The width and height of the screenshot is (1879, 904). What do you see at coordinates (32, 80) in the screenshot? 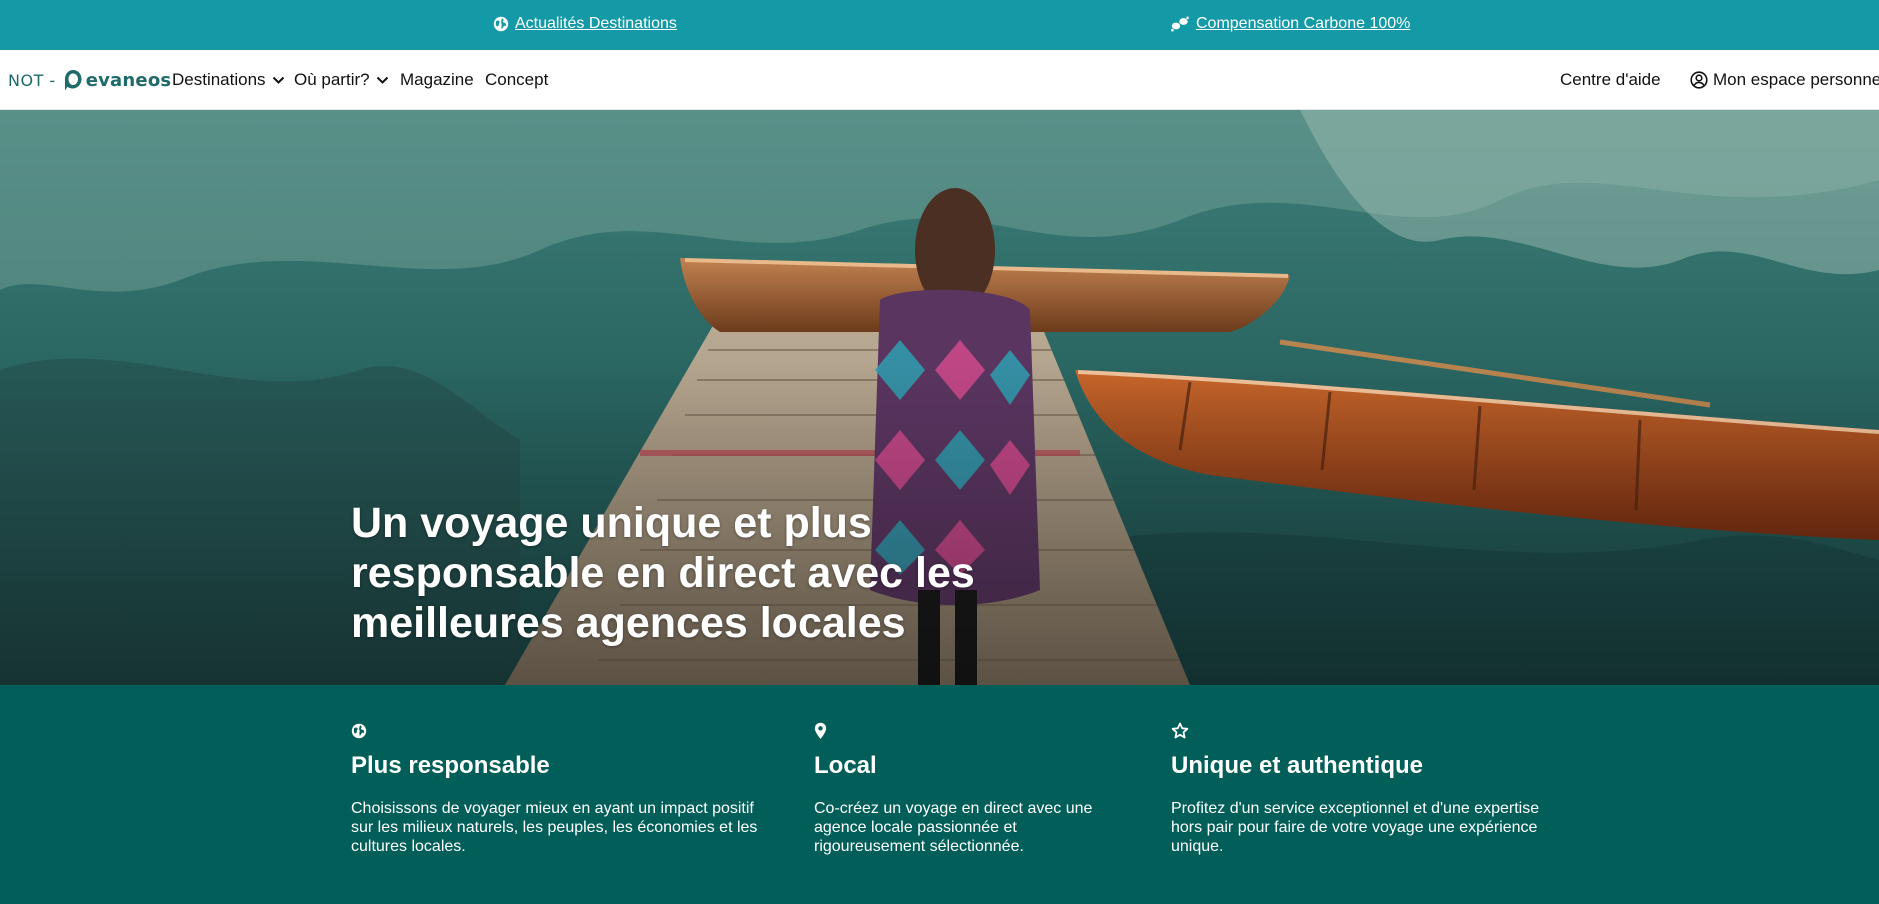
I see `logo-prefix: NOT -` at bounding box center [32, 80].